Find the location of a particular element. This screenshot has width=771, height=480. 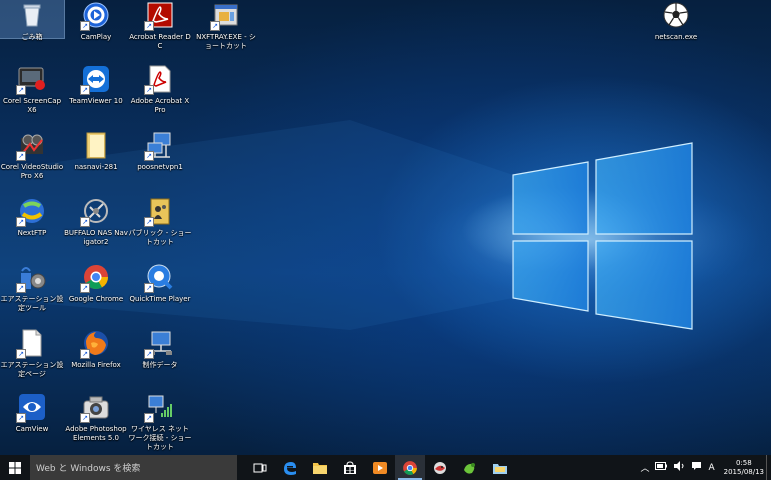

desktop-icon-quicktime: ↗ QuickTime Player is located at coordinates (160, 283).